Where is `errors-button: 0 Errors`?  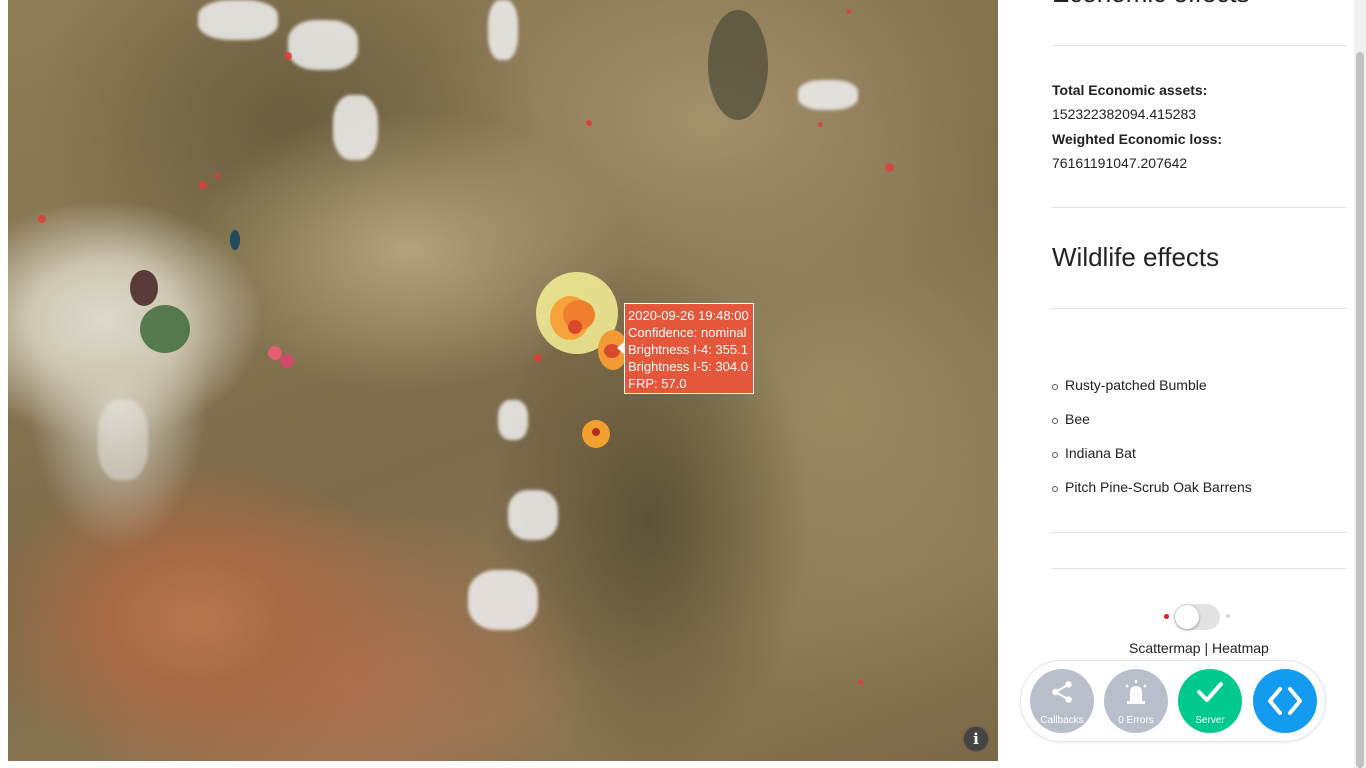
errors-button: 0 Errors is located at coordinates (1136, 701).